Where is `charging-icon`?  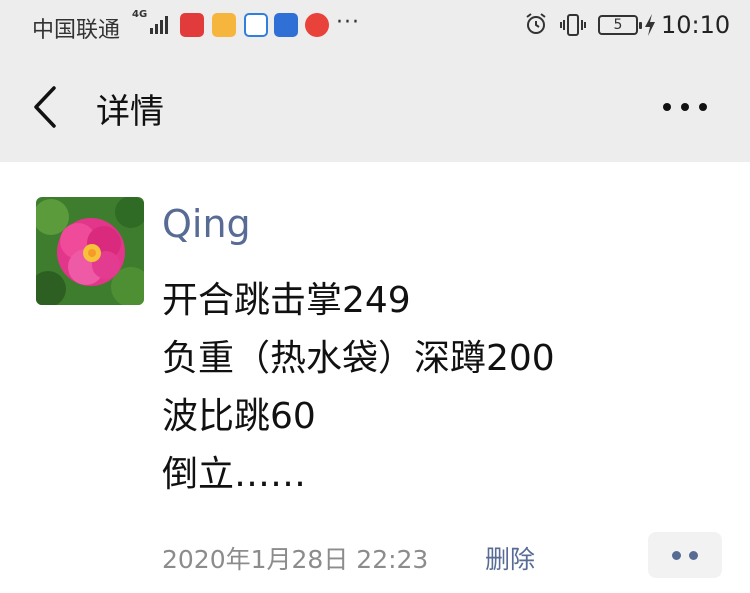 charging-icon is located at coordinates (650, 25).